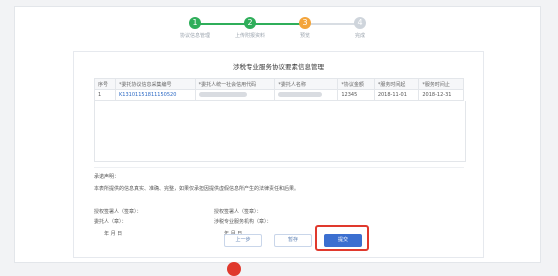  I want to click on step-3-current-icon: 3, so click(305, 23).